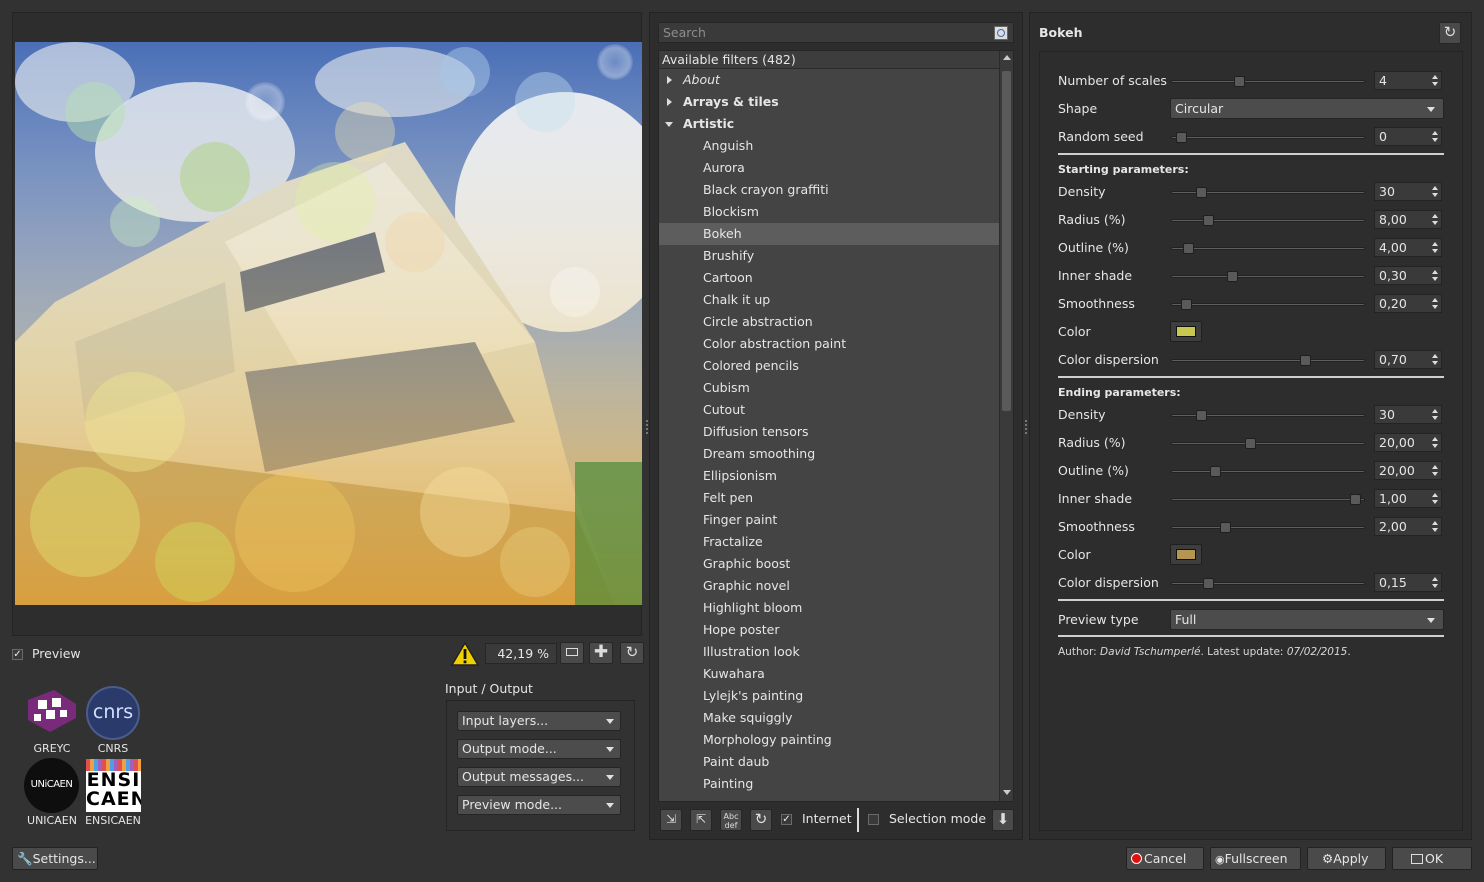 The height and width of the screenshot is (882, 1484). I want to click on greyc-logo, so click(52, 713).